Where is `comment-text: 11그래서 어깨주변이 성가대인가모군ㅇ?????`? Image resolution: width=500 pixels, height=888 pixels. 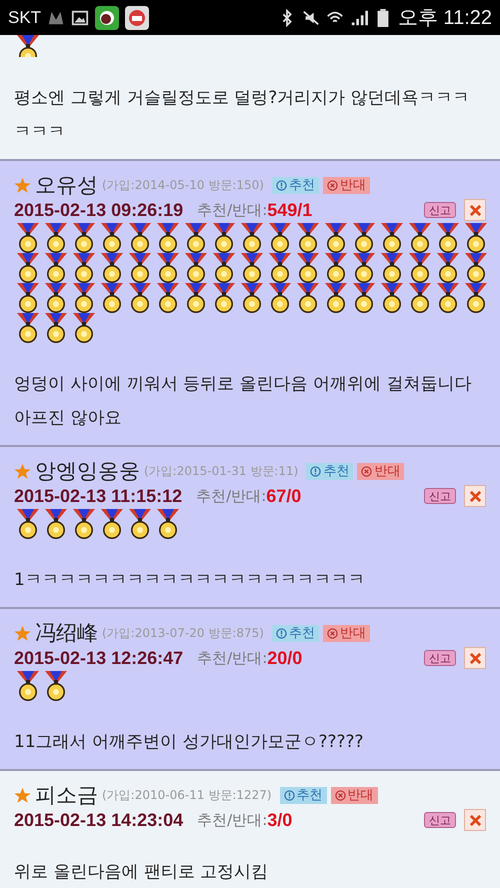
comment-text: 11그래서 어깨주변이 성가대인가모군ㅇ????? is located at coordinates (189, 742).